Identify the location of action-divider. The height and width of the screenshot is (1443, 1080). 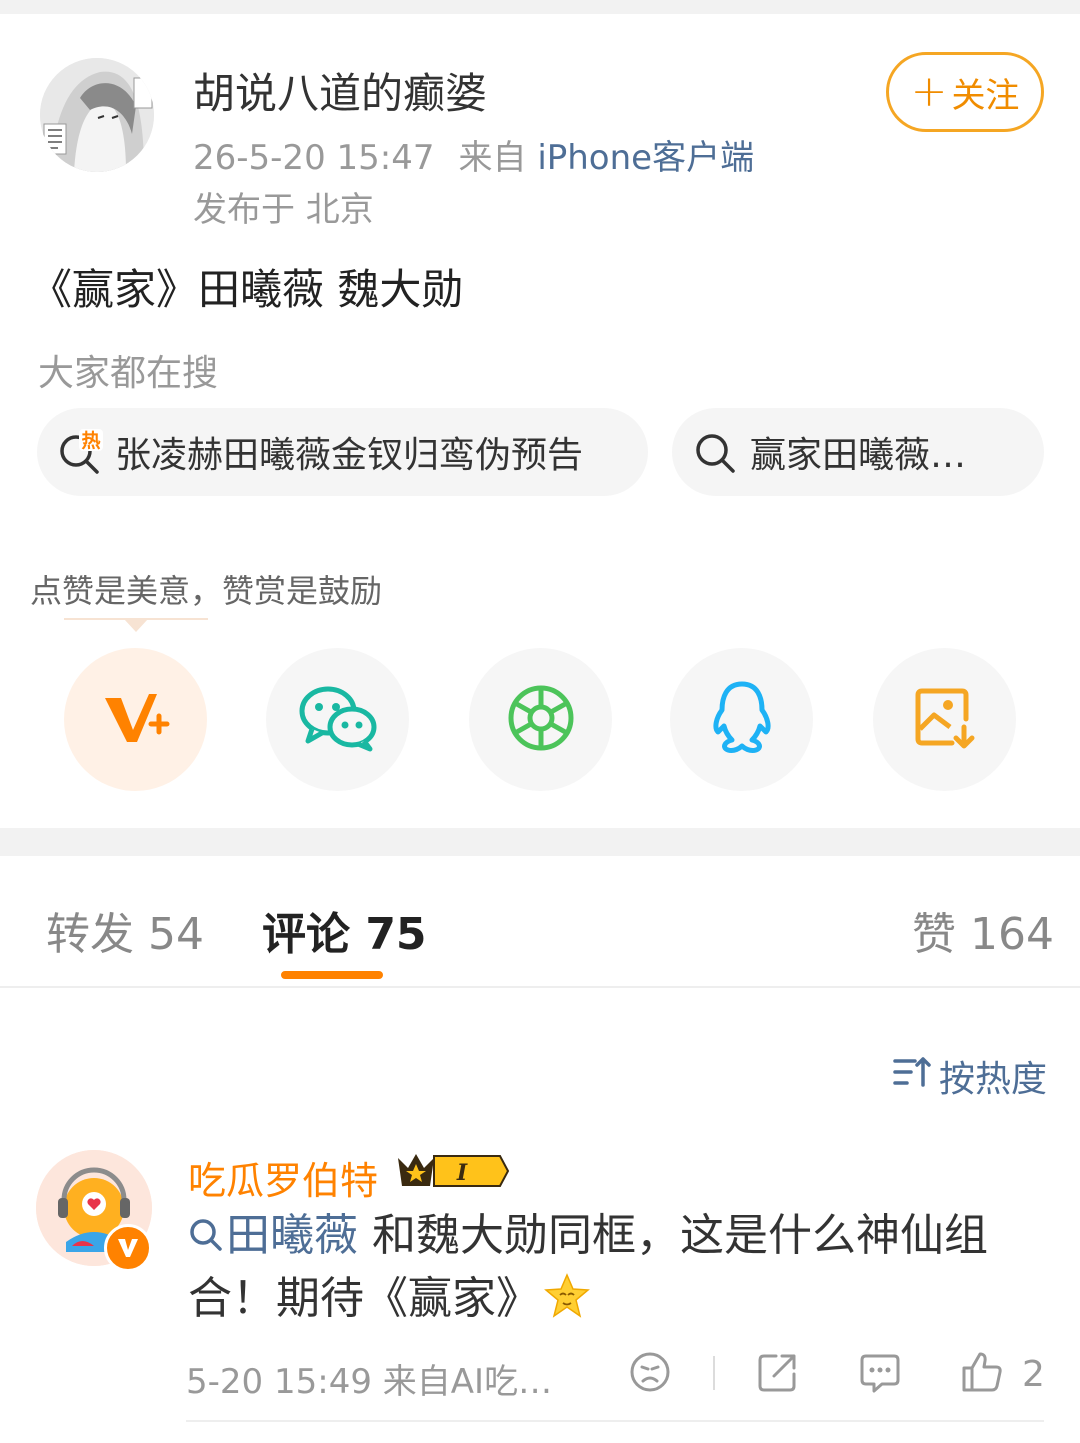
(714, 1373).